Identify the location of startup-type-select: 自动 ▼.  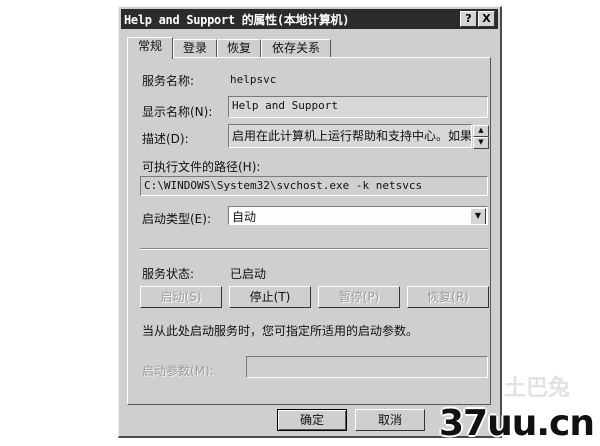
(358, 215).